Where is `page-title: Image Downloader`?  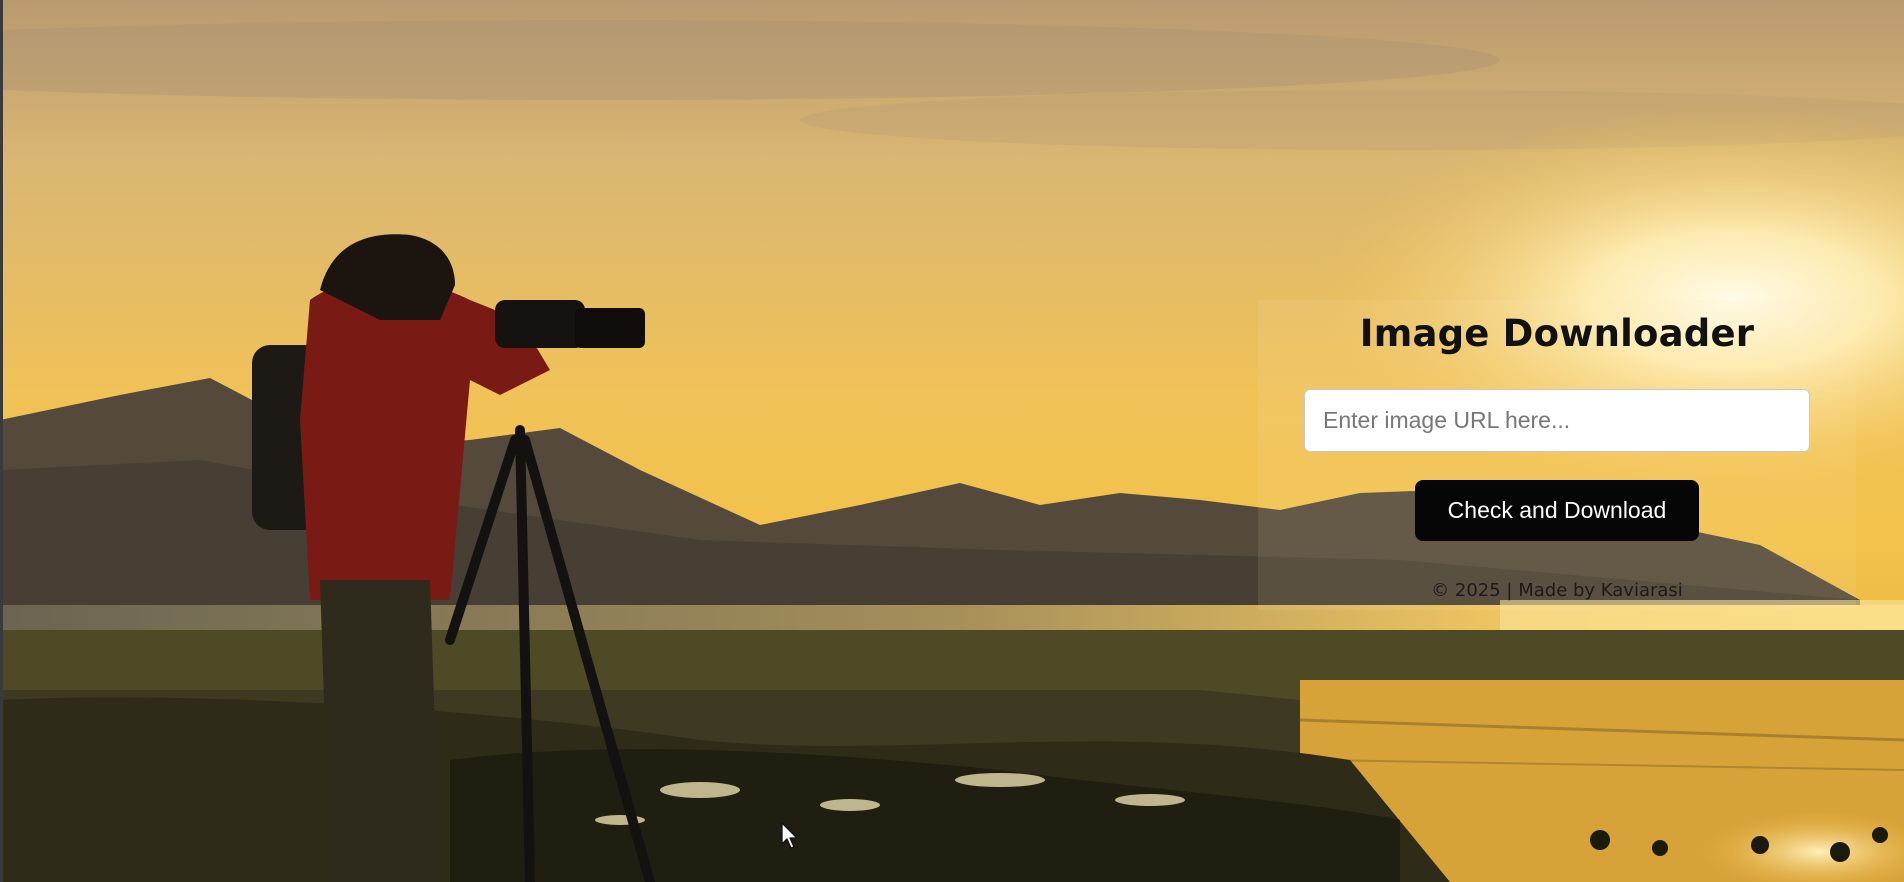
page-title: Image Downloader is located at coordinates (1557, 333).